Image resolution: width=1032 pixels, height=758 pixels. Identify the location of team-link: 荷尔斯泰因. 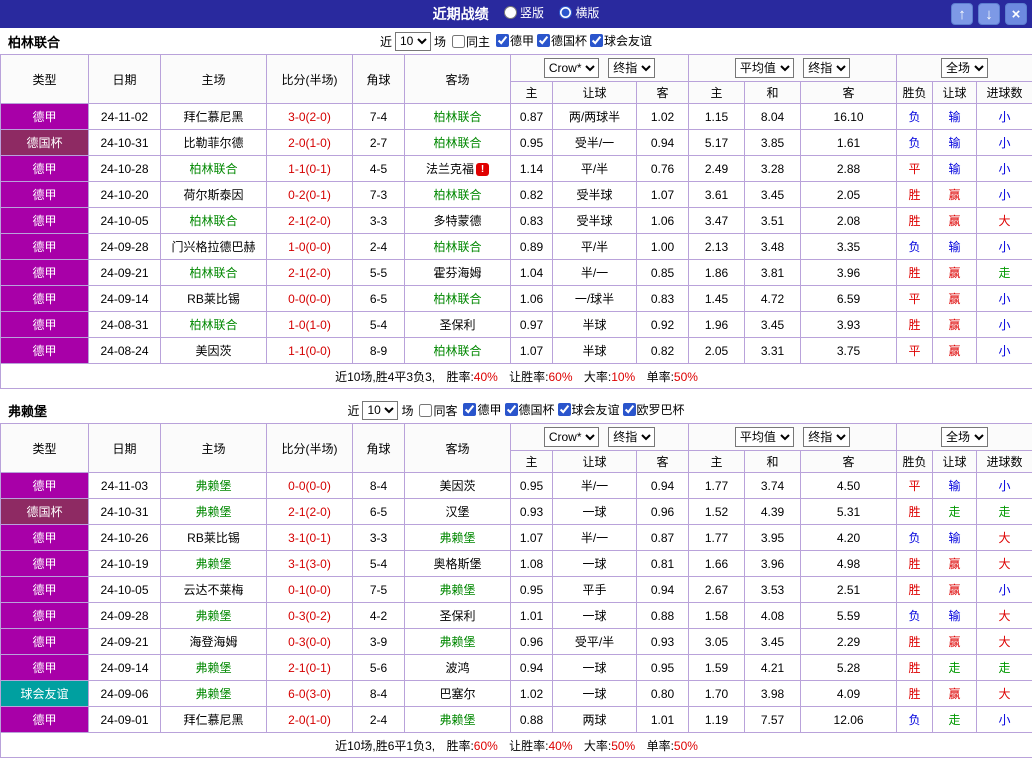
(213, 195).